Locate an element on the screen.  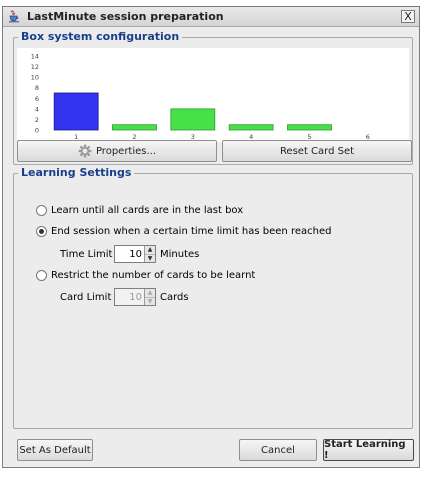
time-limit-spinner-buttons: ▲ ▼ is located at coordinates (149, 254).